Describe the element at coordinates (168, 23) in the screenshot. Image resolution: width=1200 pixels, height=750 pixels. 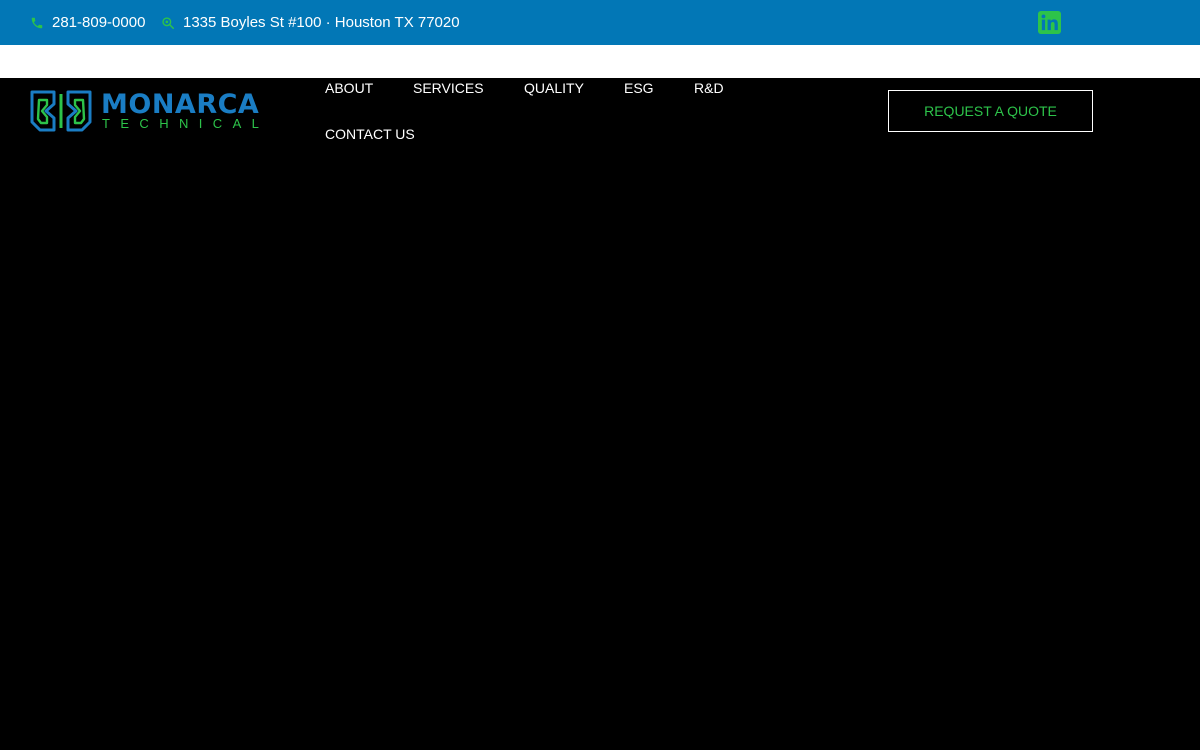
I see `location-icon` at that location.